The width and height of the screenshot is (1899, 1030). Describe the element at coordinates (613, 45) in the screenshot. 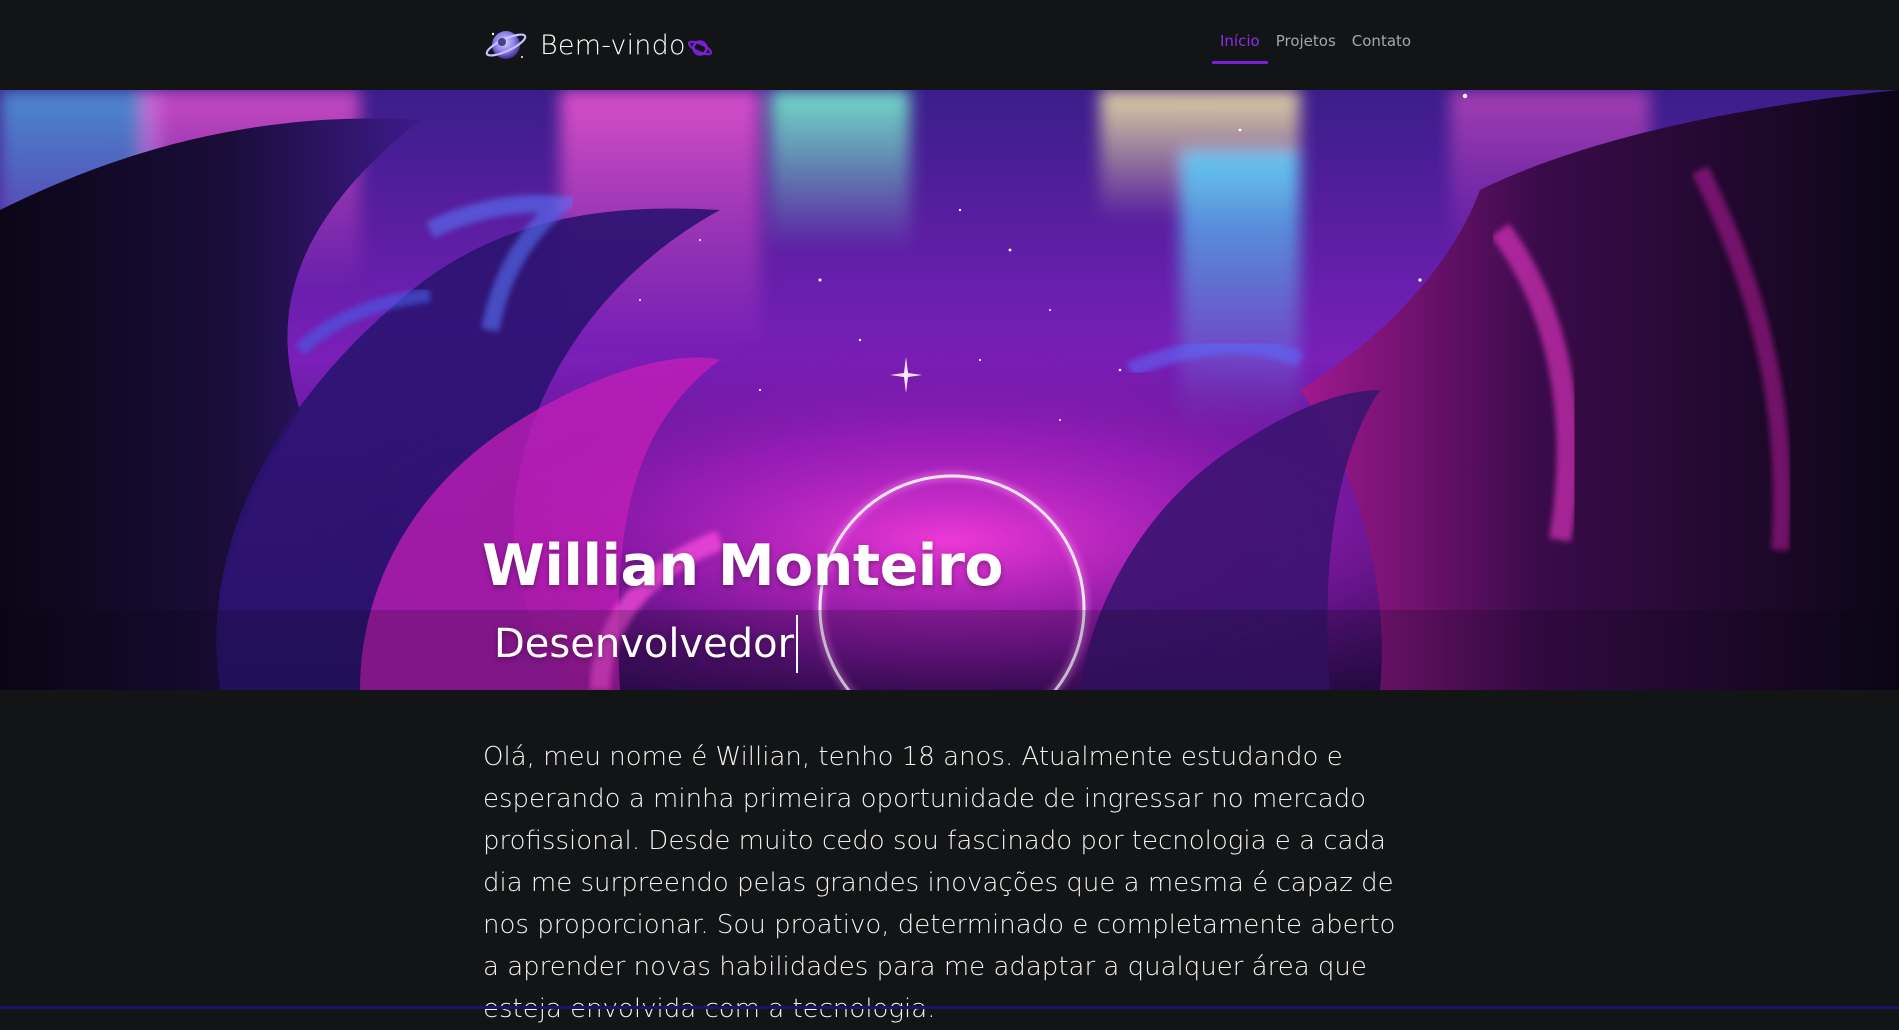

I see `brand-title: Bem-vindo` at that location.